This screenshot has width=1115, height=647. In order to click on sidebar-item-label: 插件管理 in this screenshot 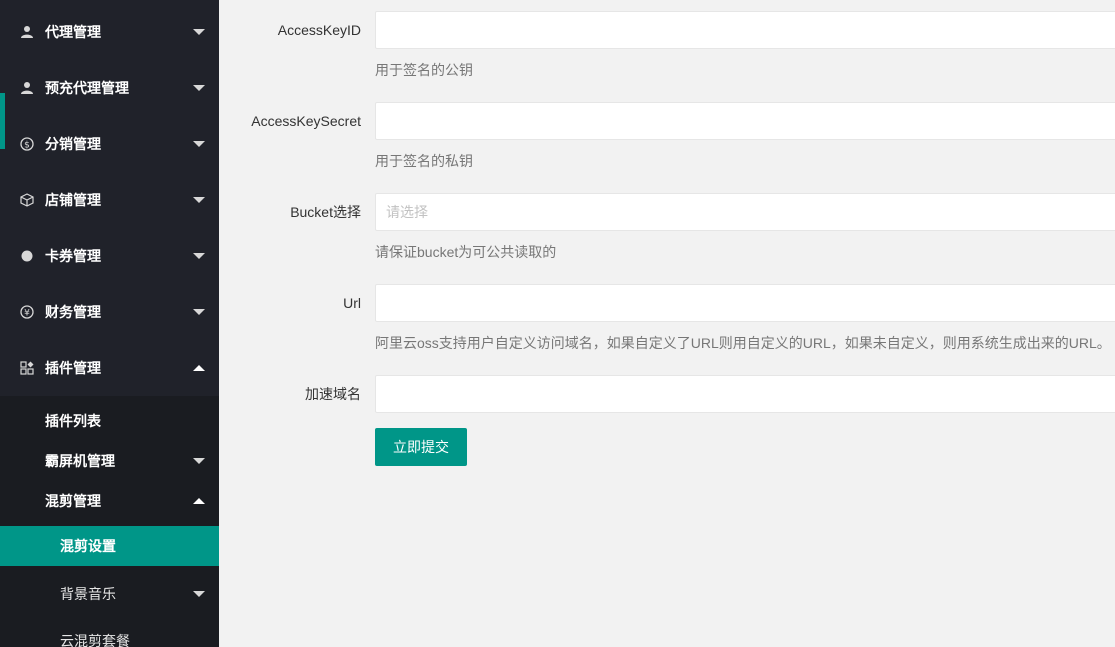, I will do `click(73, 368)`.